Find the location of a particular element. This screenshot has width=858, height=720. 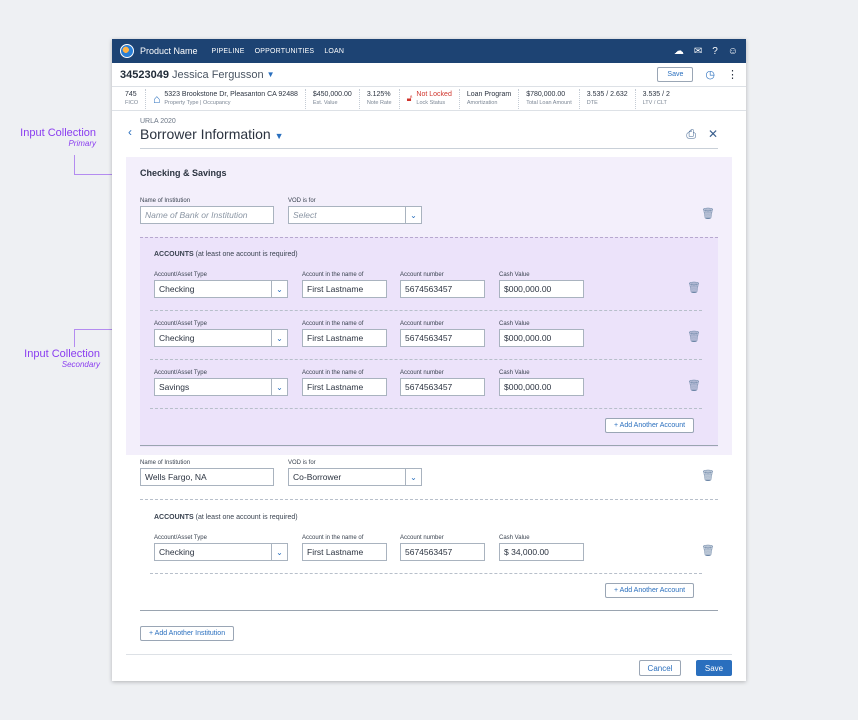

clock-icon: ◷ is located at coordinates (710, 74).